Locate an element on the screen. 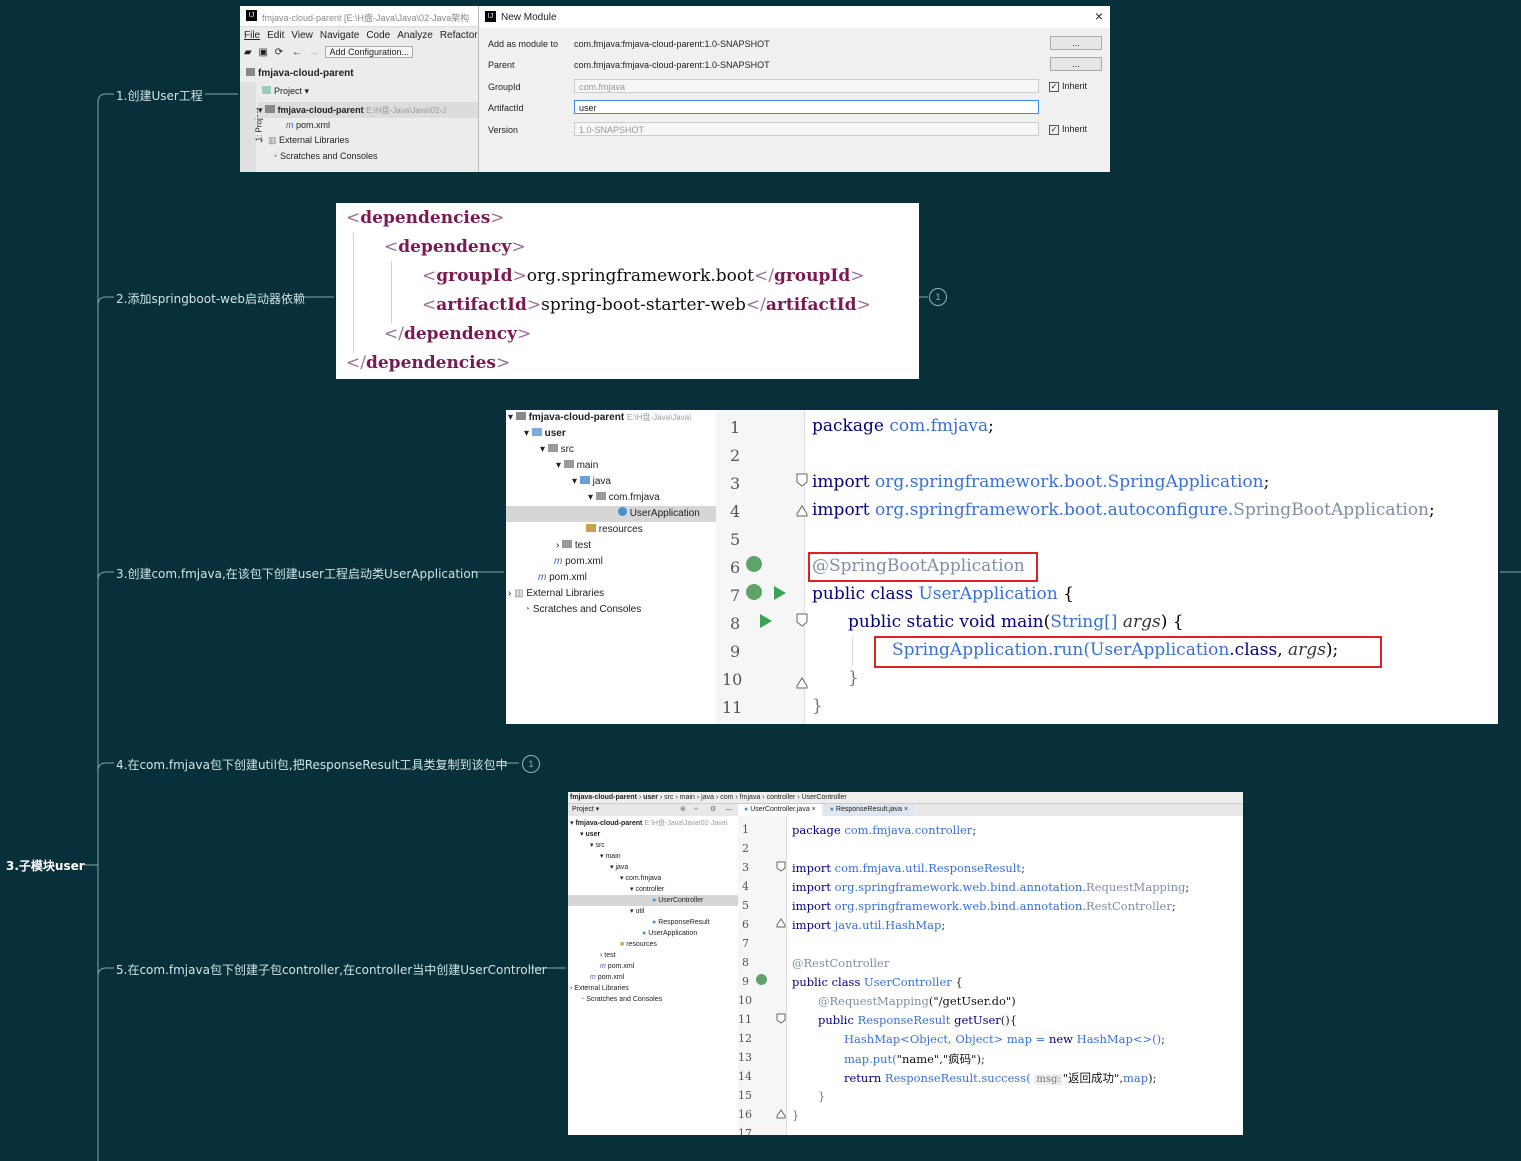 The width and height of the screenshot is (1521, 1161). tree-label: UserApplication is located at coordinates (673, 933).